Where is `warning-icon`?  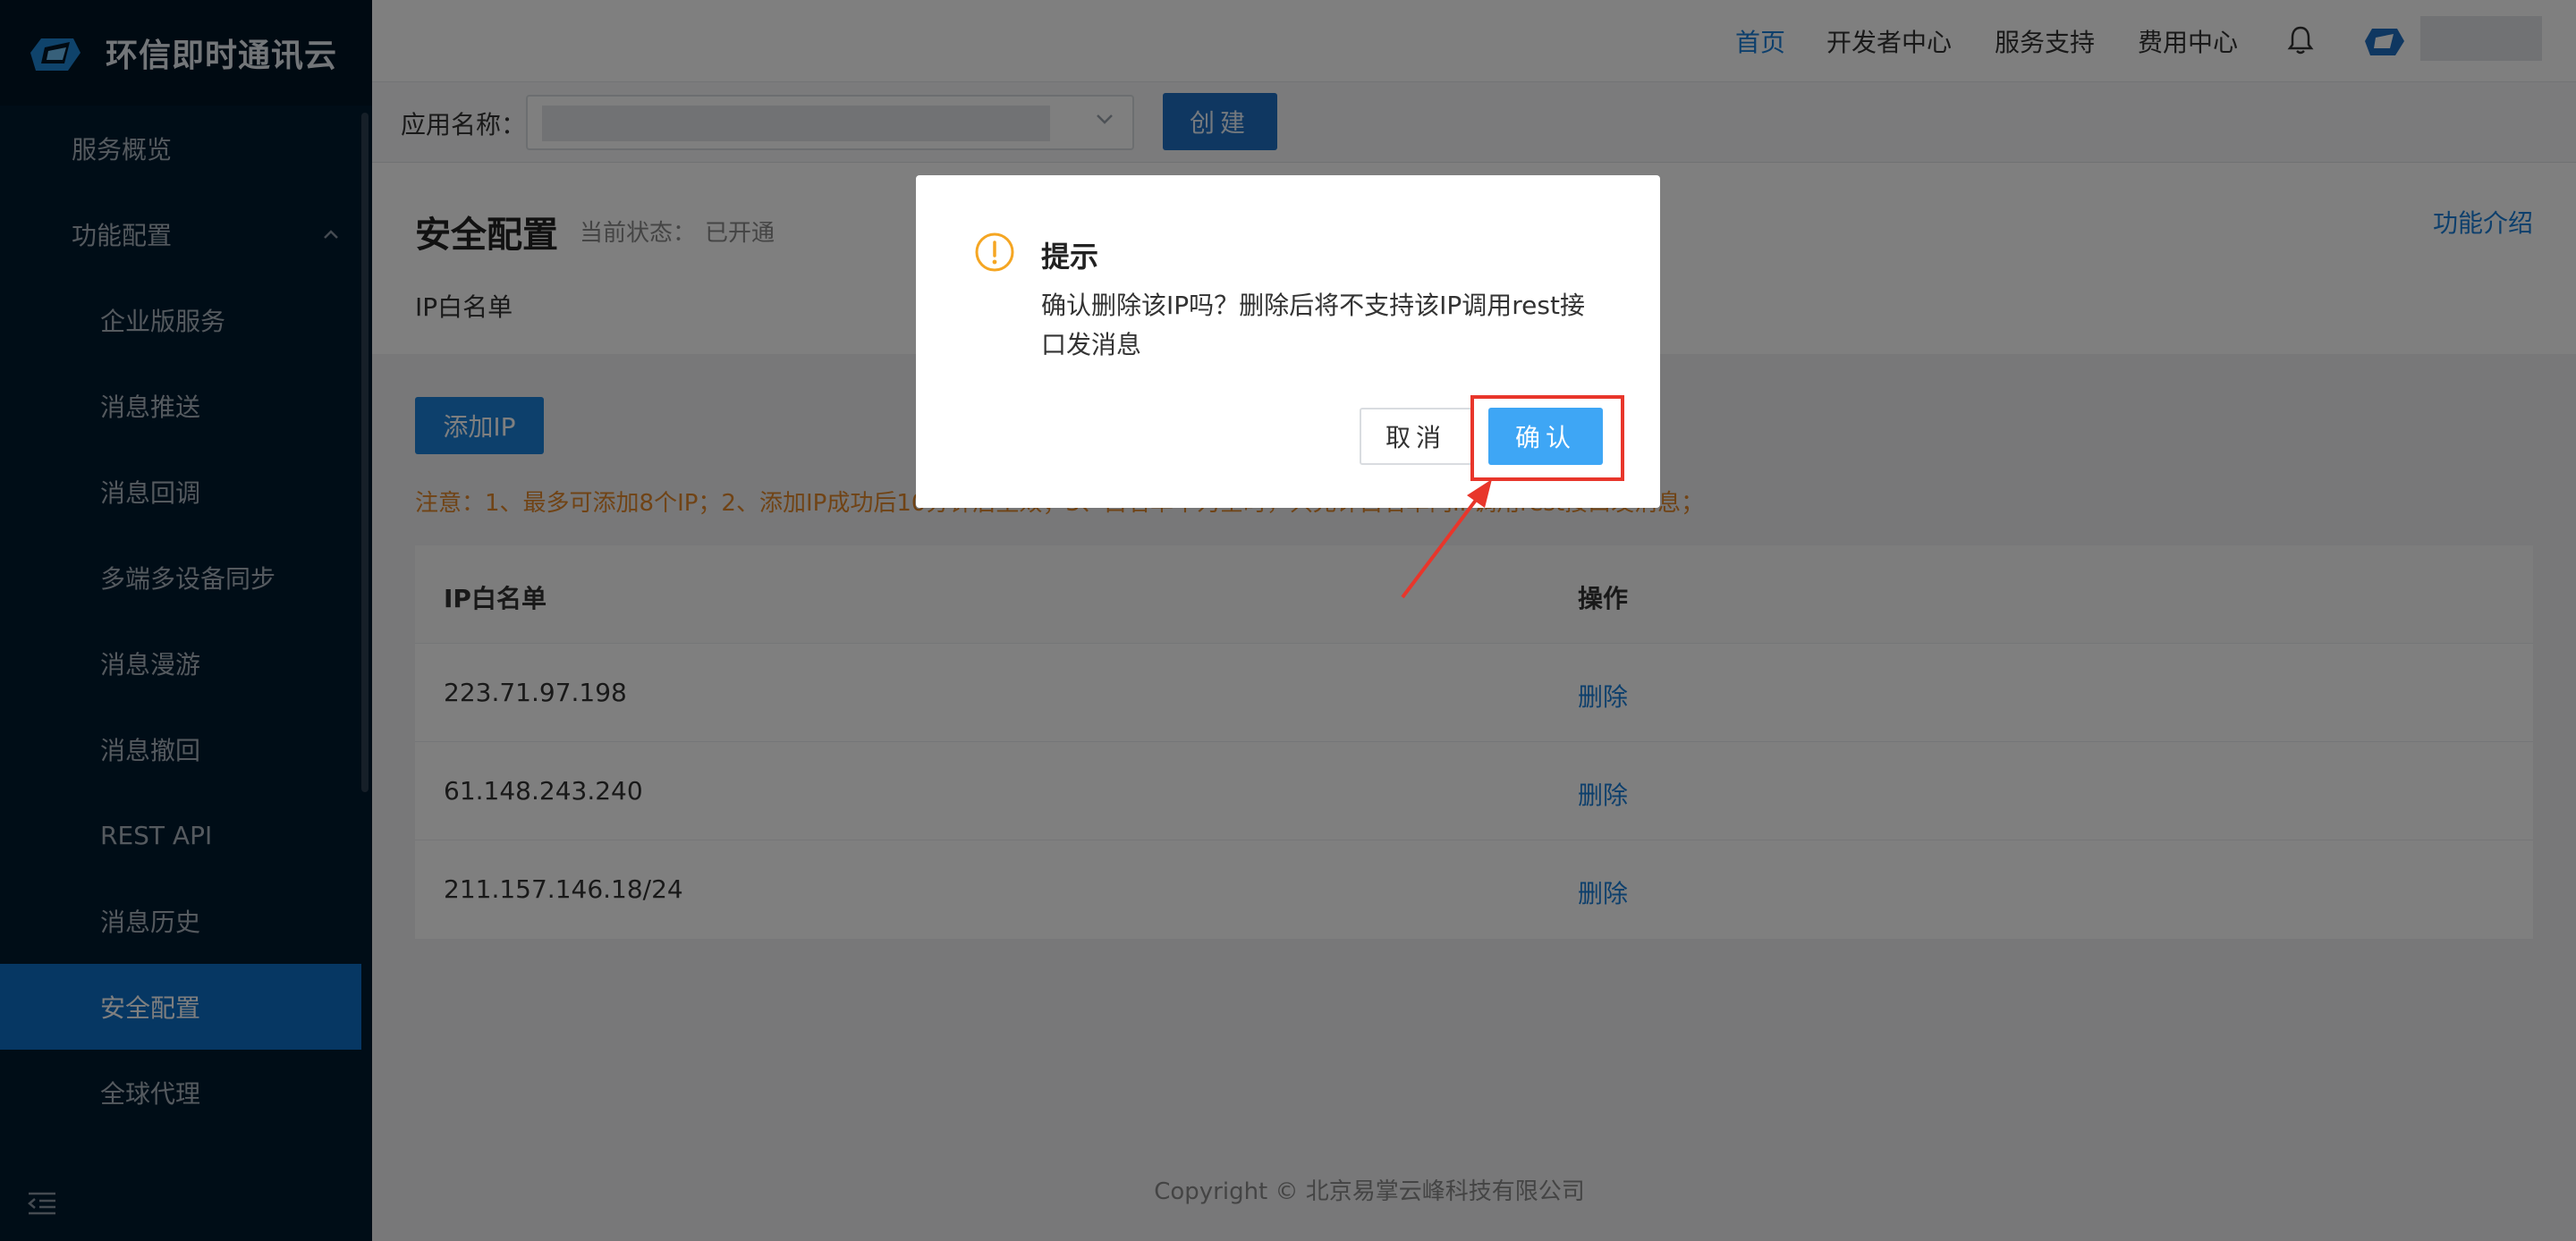
warning-icon is located at coordinates (994, 252).